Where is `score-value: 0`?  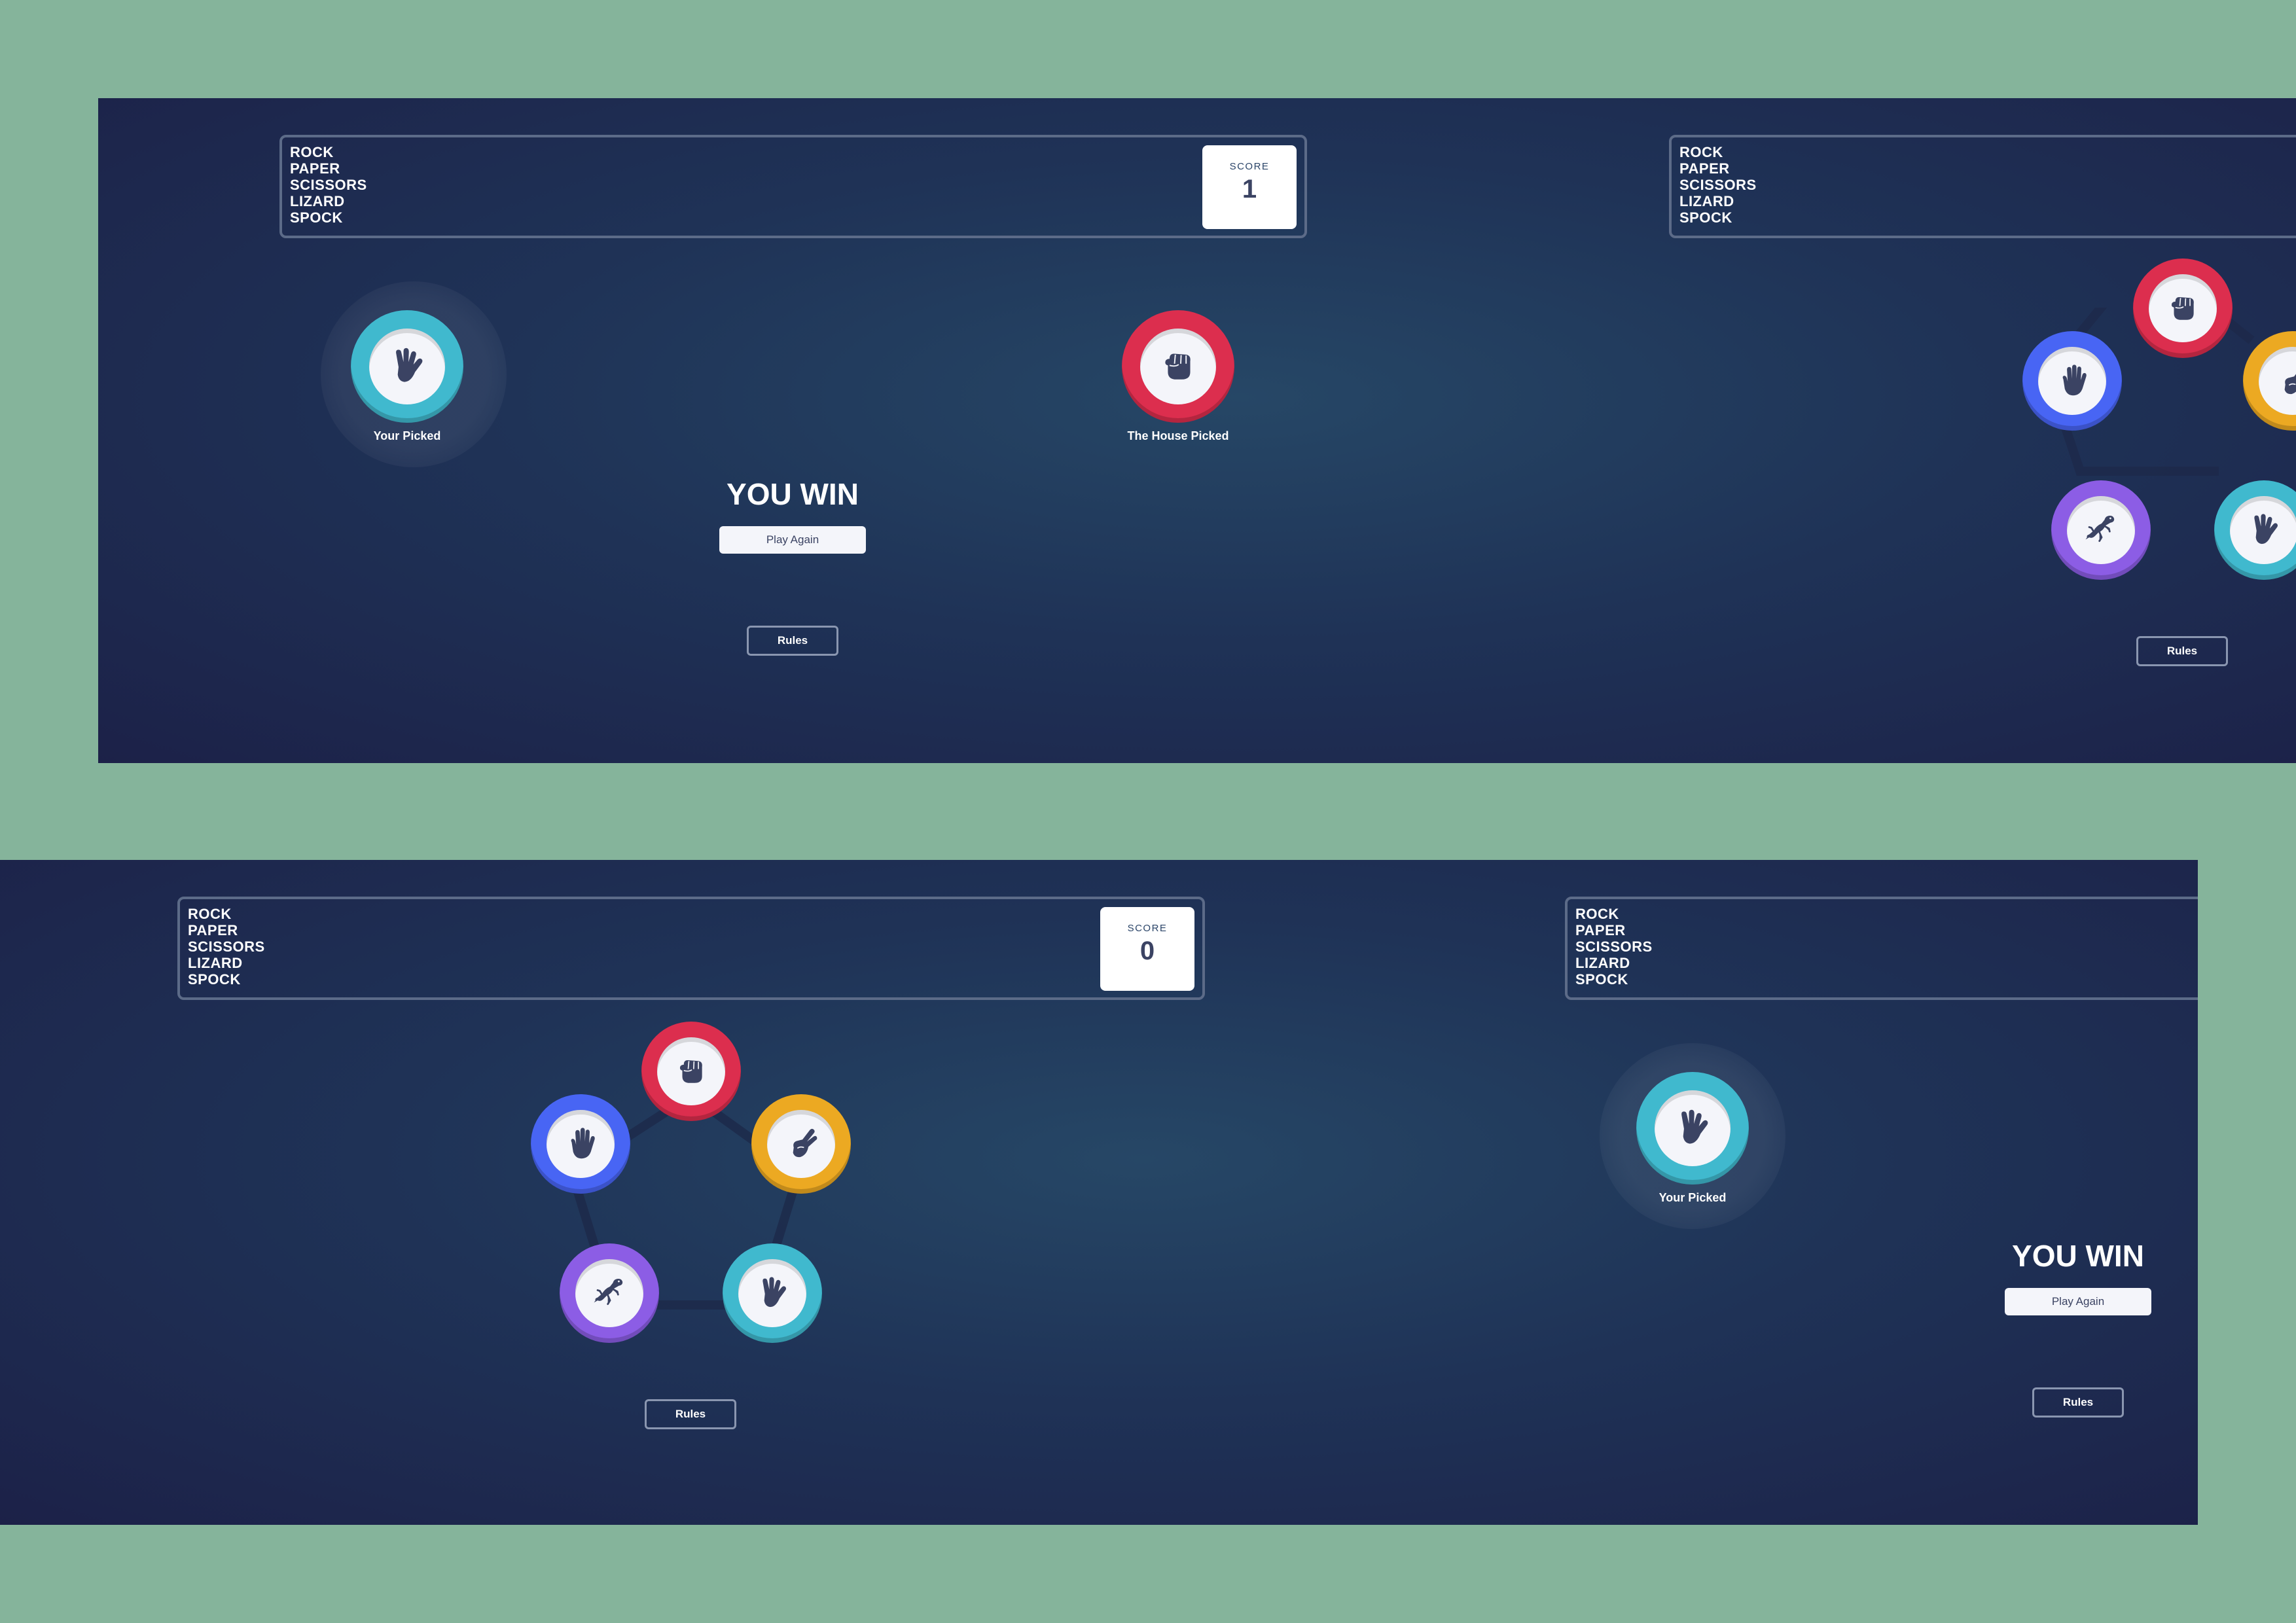 score-value: 0 is located at coordinates (1147, 950).